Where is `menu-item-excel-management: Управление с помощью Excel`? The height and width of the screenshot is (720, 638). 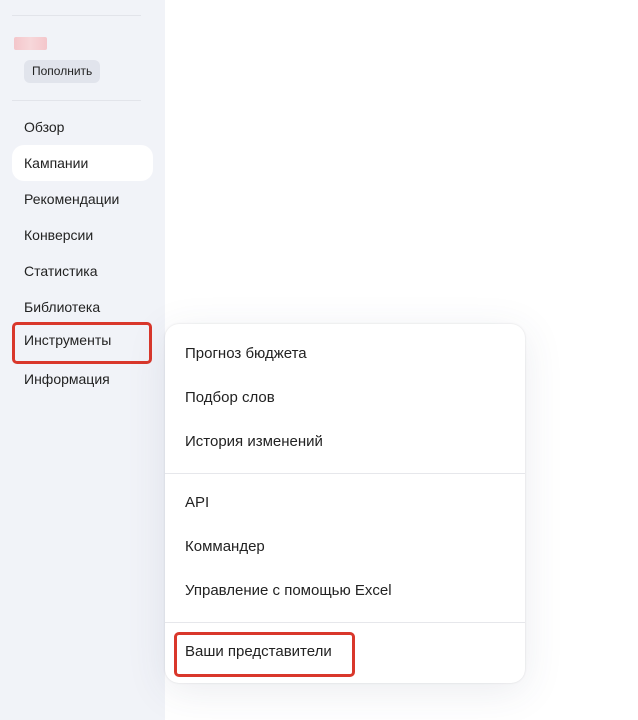
menu-item-excel-management: Управление с помощью Excel is located at coordinates (288, 590).